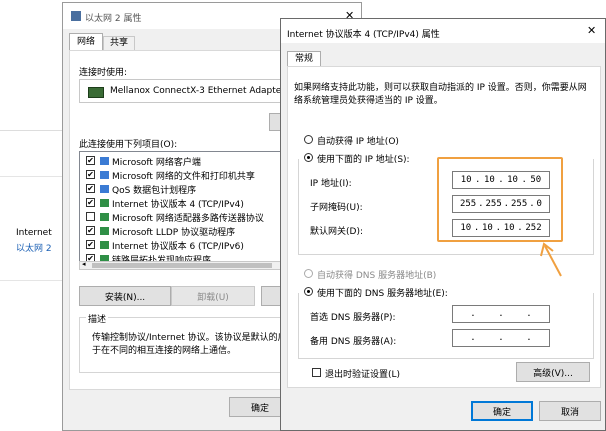 The image size is (606, 431). Describe the element at coordinates (551, 259) in the screenshot. I see `annotation-arrow` at that location.